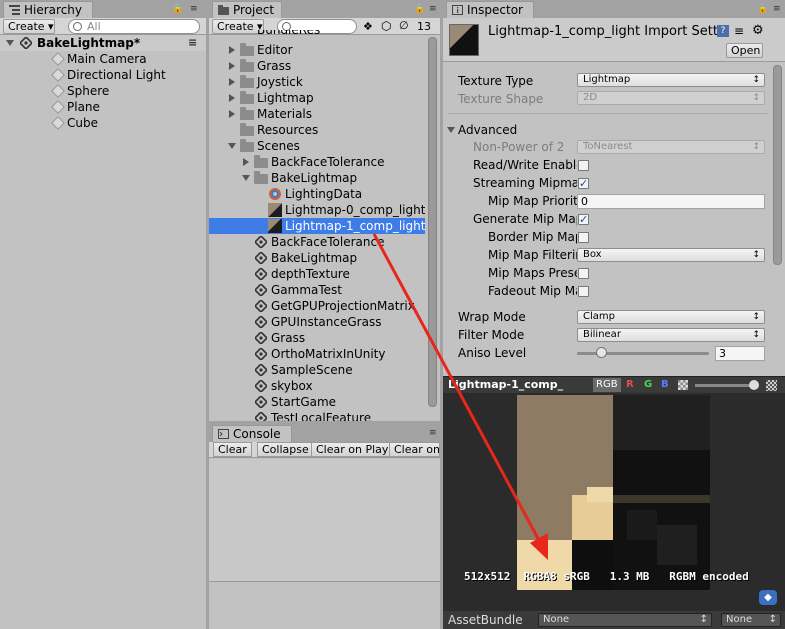 This screenshot has width=785, height=629. I want to click on gameobject-icon, so click(58, 75).